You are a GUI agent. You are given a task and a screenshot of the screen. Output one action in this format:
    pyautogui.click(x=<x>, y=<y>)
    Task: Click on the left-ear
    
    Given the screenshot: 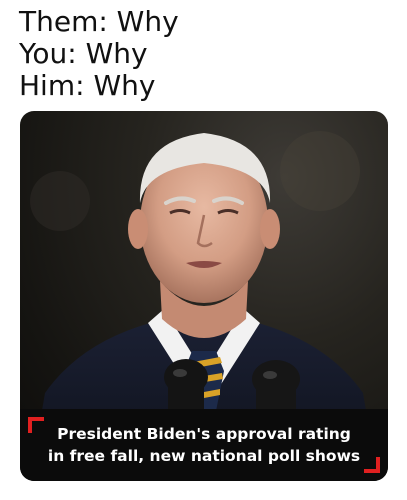 What is the action you would take?
    pyautogui.click(x=138, y=229)
    